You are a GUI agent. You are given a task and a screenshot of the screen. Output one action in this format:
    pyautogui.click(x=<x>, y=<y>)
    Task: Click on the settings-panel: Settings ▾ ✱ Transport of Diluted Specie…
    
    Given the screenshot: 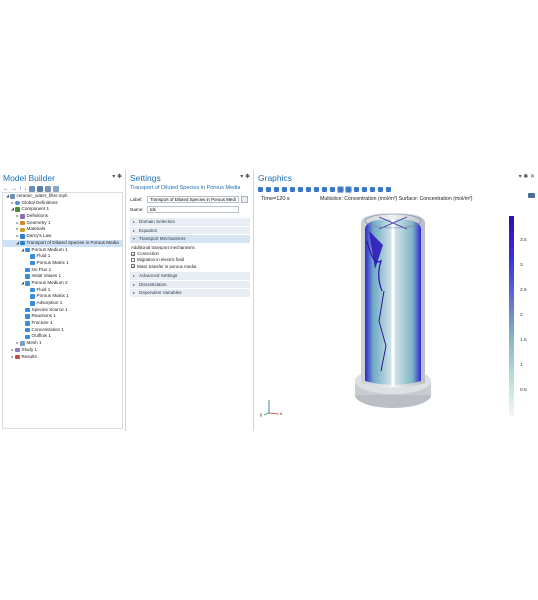 What is the action you would take?
    pyautogui.click(x=190, y=301)
    